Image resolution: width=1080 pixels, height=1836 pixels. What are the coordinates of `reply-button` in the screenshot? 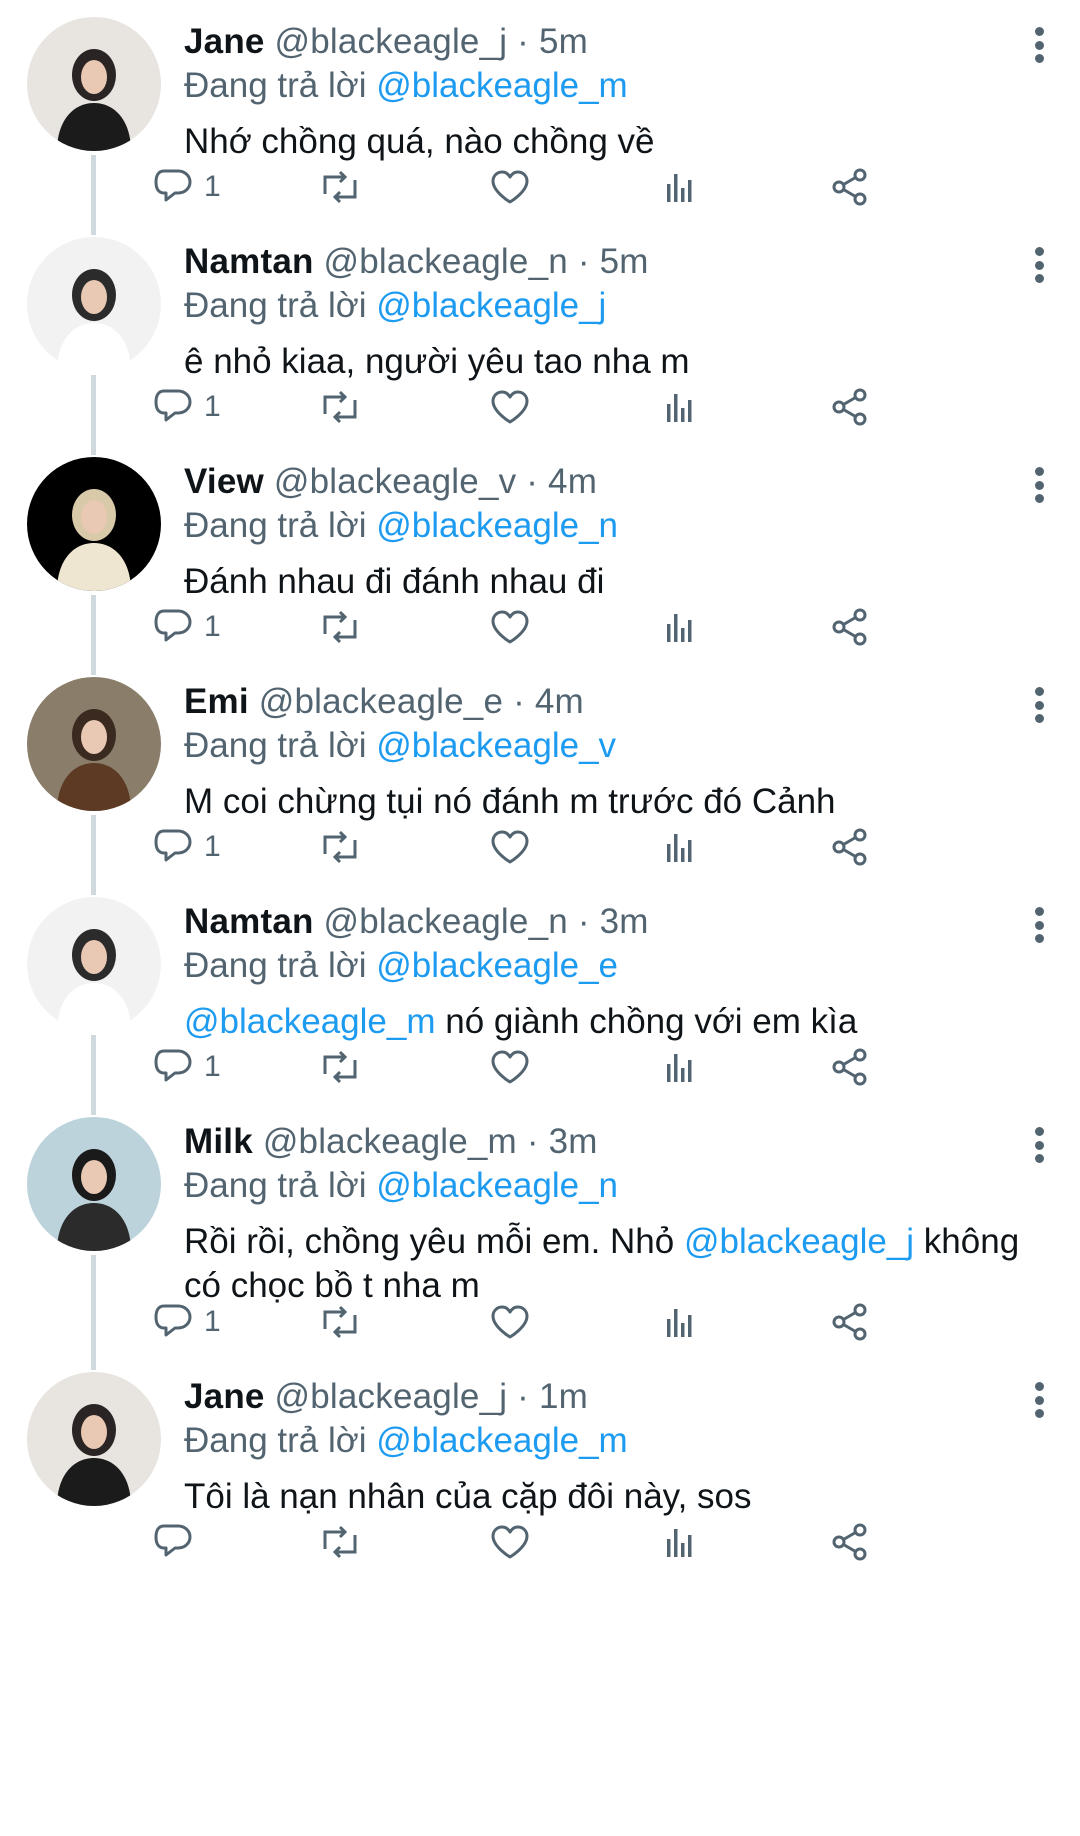 It's located at (179, 1542).